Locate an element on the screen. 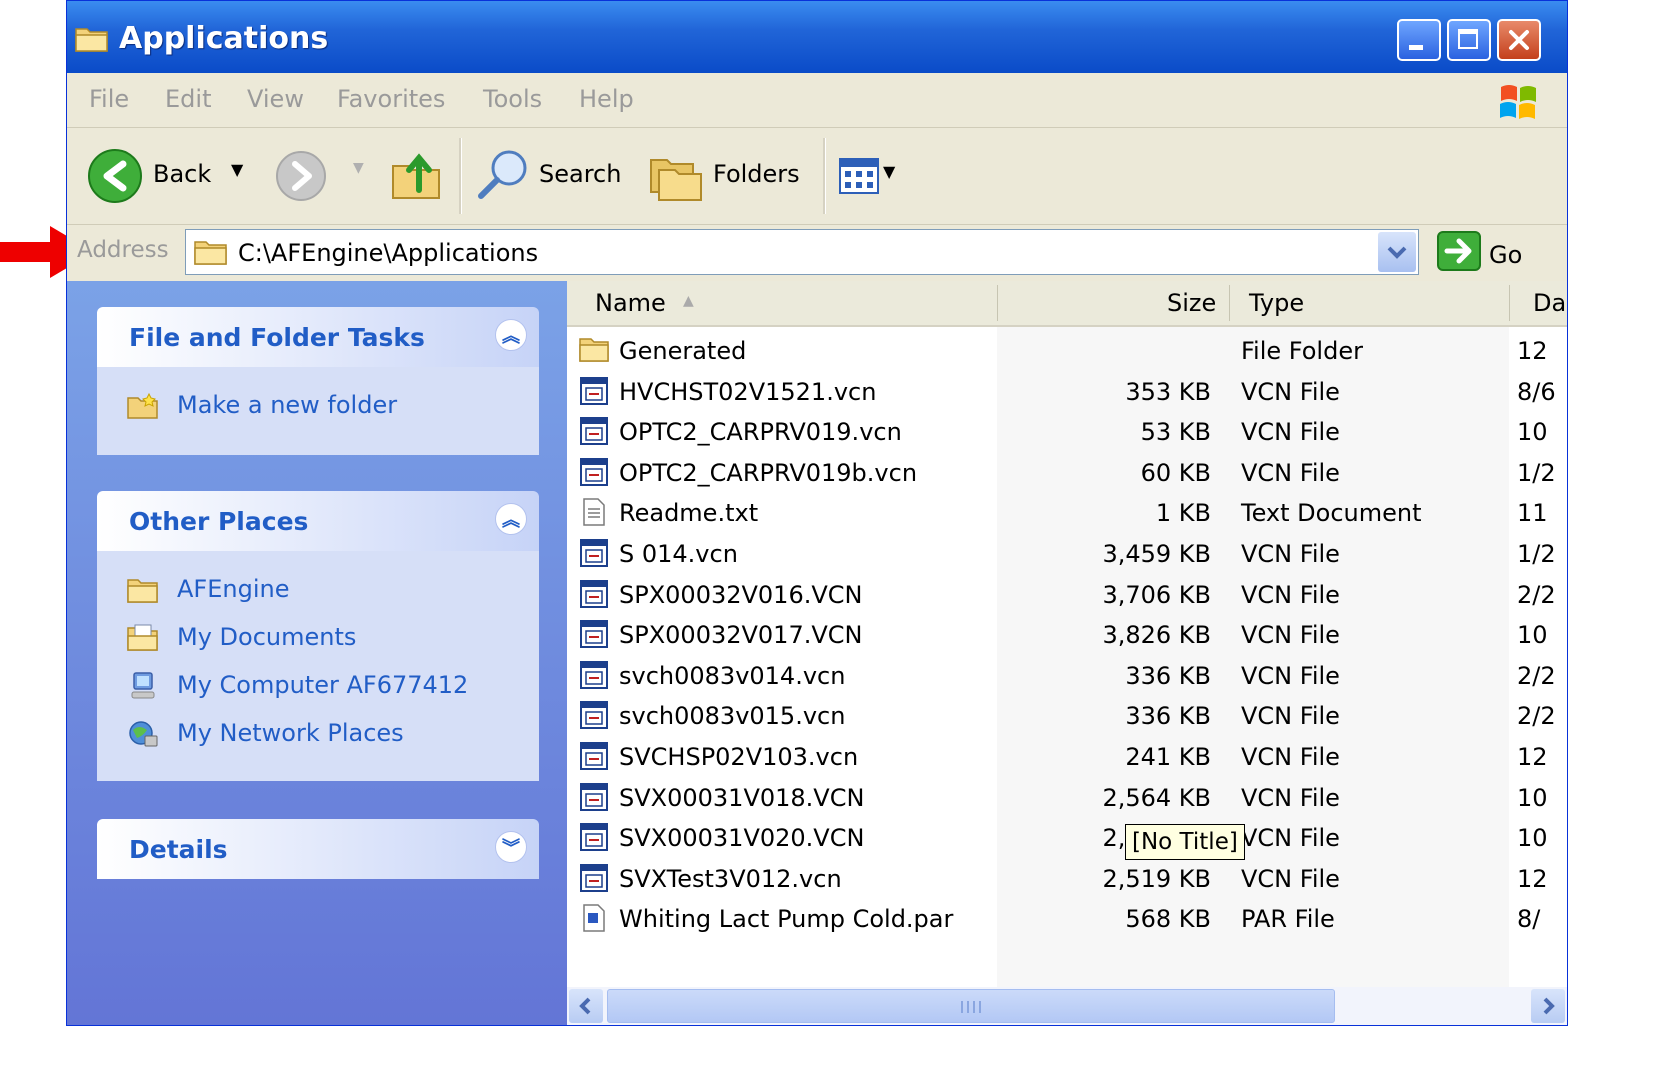 This screenshot has height=1086, width=1661. chevron-left-icon is located at coordinates (585, 1006).